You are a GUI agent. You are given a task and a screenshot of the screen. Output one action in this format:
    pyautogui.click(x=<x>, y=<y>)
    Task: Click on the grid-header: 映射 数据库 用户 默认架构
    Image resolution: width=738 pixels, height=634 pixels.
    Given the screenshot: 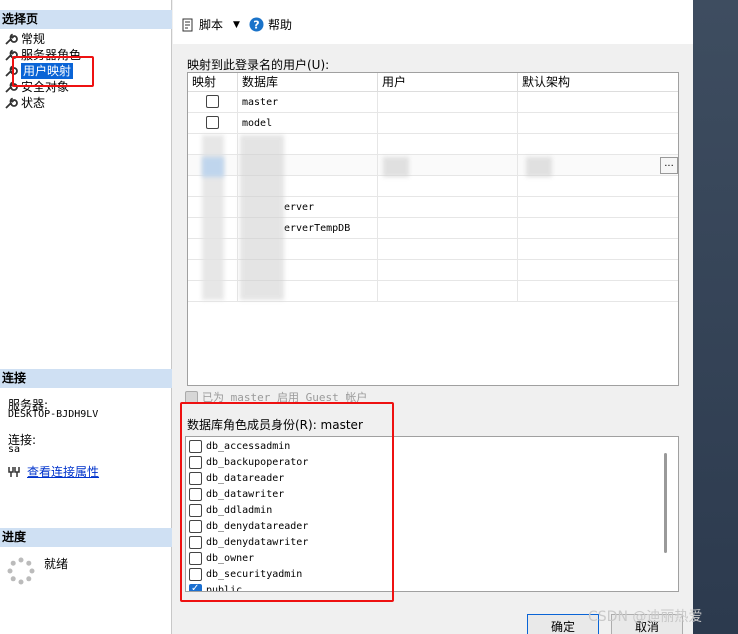 What is the action you would take?
    pyautogui.click(x=433, y=82)
    